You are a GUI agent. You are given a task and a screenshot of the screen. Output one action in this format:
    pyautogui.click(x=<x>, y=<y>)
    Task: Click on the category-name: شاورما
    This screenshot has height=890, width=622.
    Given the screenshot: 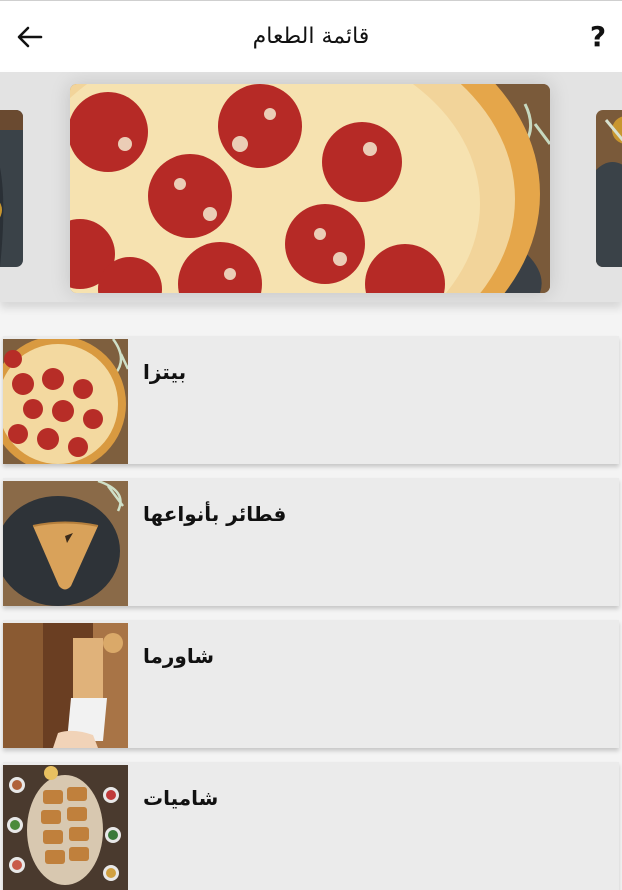 What is the action you would take?
    pyautogui.click(x=179, y=656)
    